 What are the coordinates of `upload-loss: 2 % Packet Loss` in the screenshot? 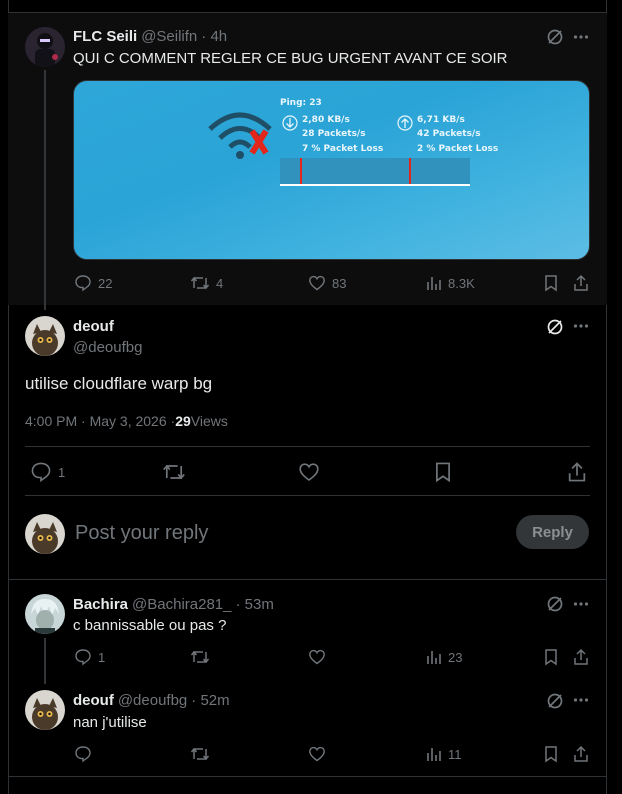 It's located at (458, 149).